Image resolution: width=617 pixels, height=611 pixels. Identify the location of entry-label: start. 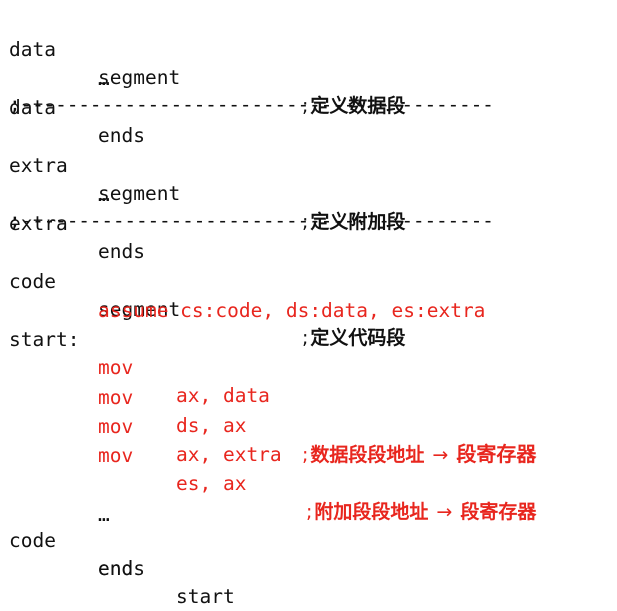
(205, 596).